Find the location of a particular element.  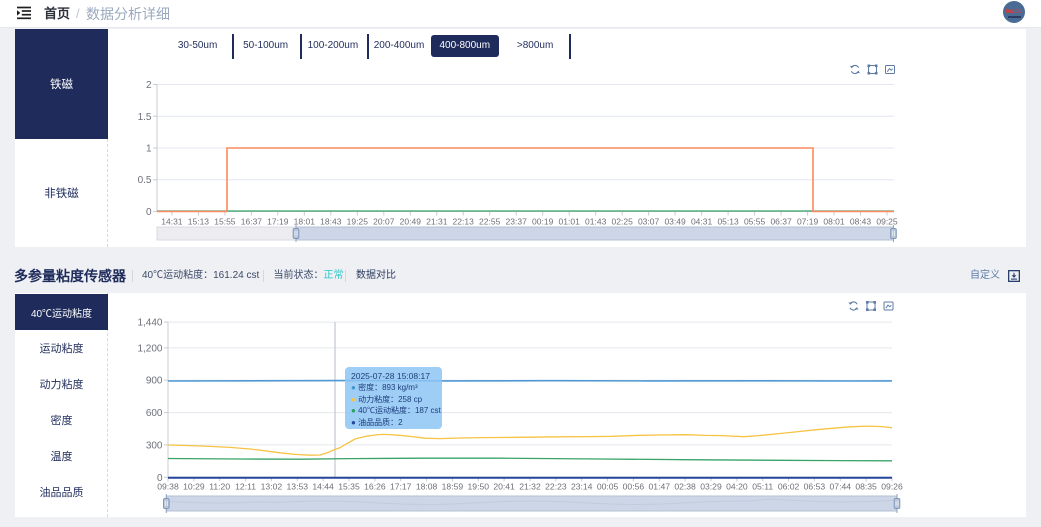

svg-text: 00:19 is located at coordinates (543, 222).